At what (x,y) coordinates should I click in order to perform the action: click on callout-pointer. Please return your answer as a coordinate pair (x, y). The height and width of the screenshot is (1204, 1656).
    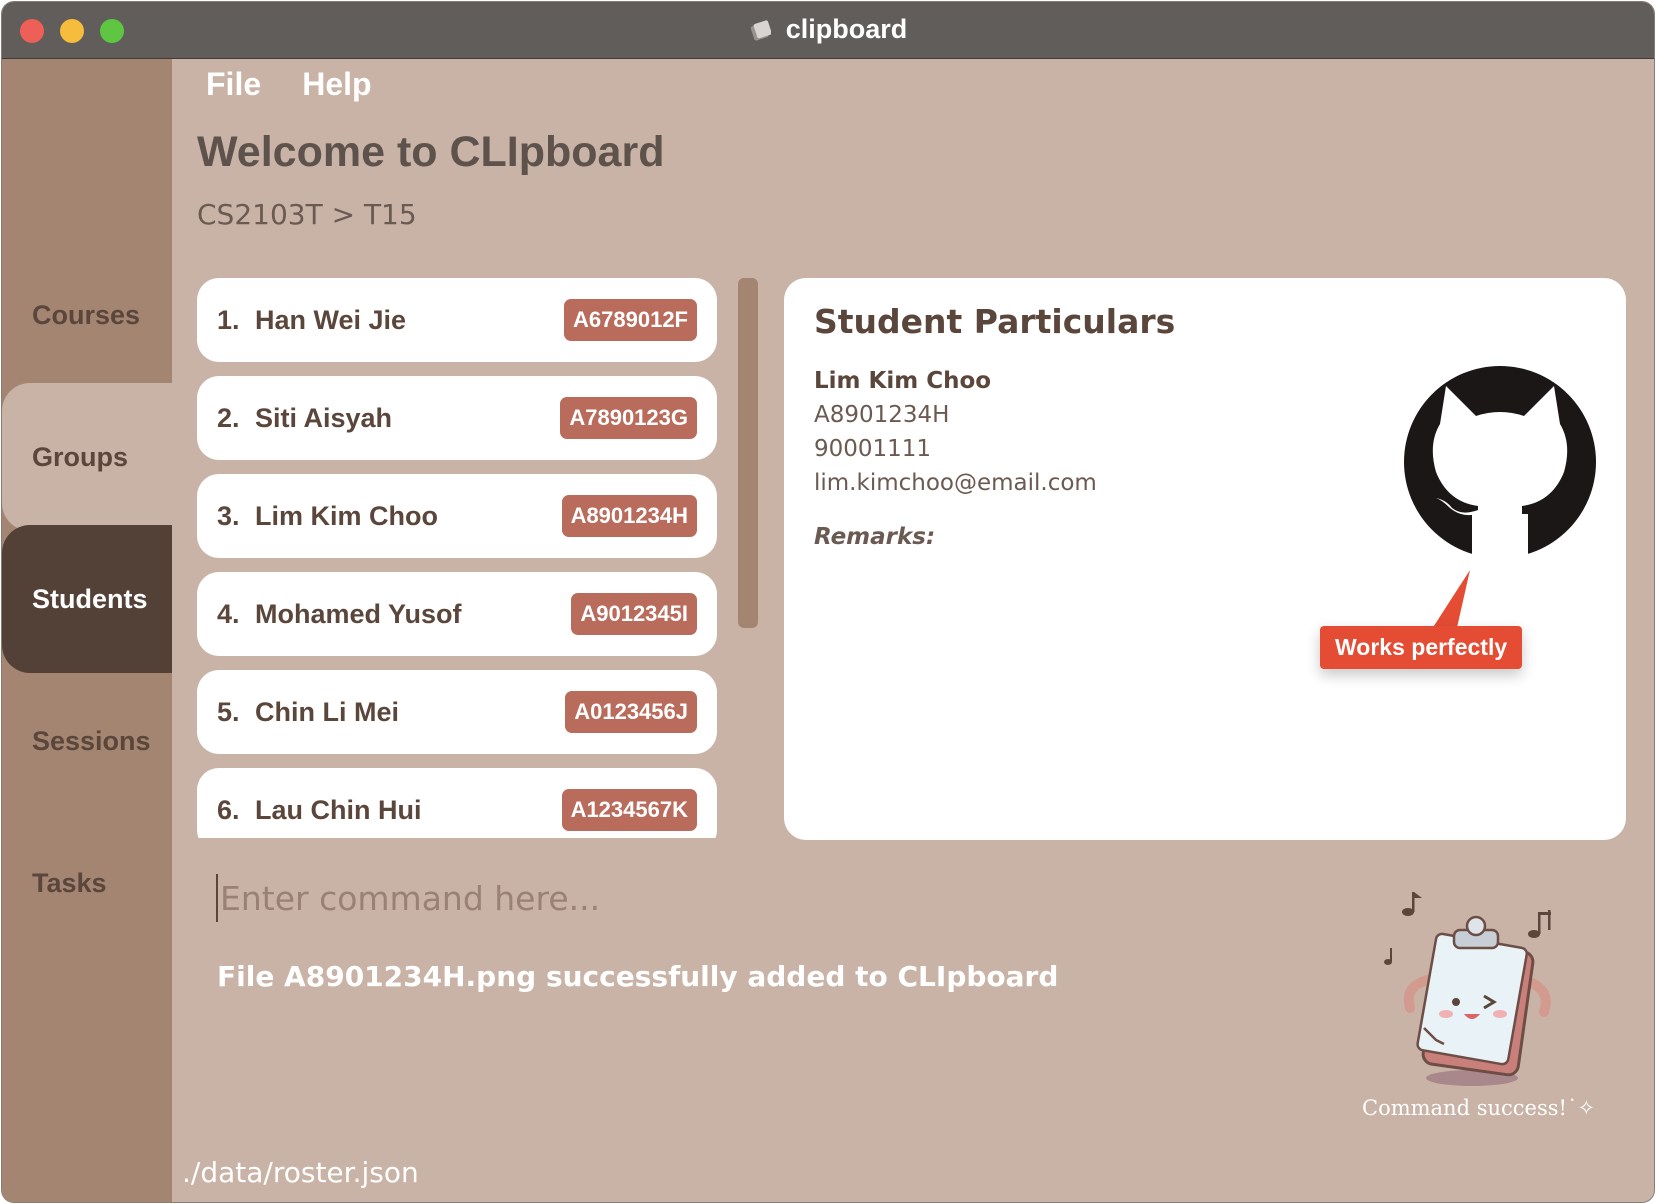
    Looking at the image, I should click on (1450, 601).